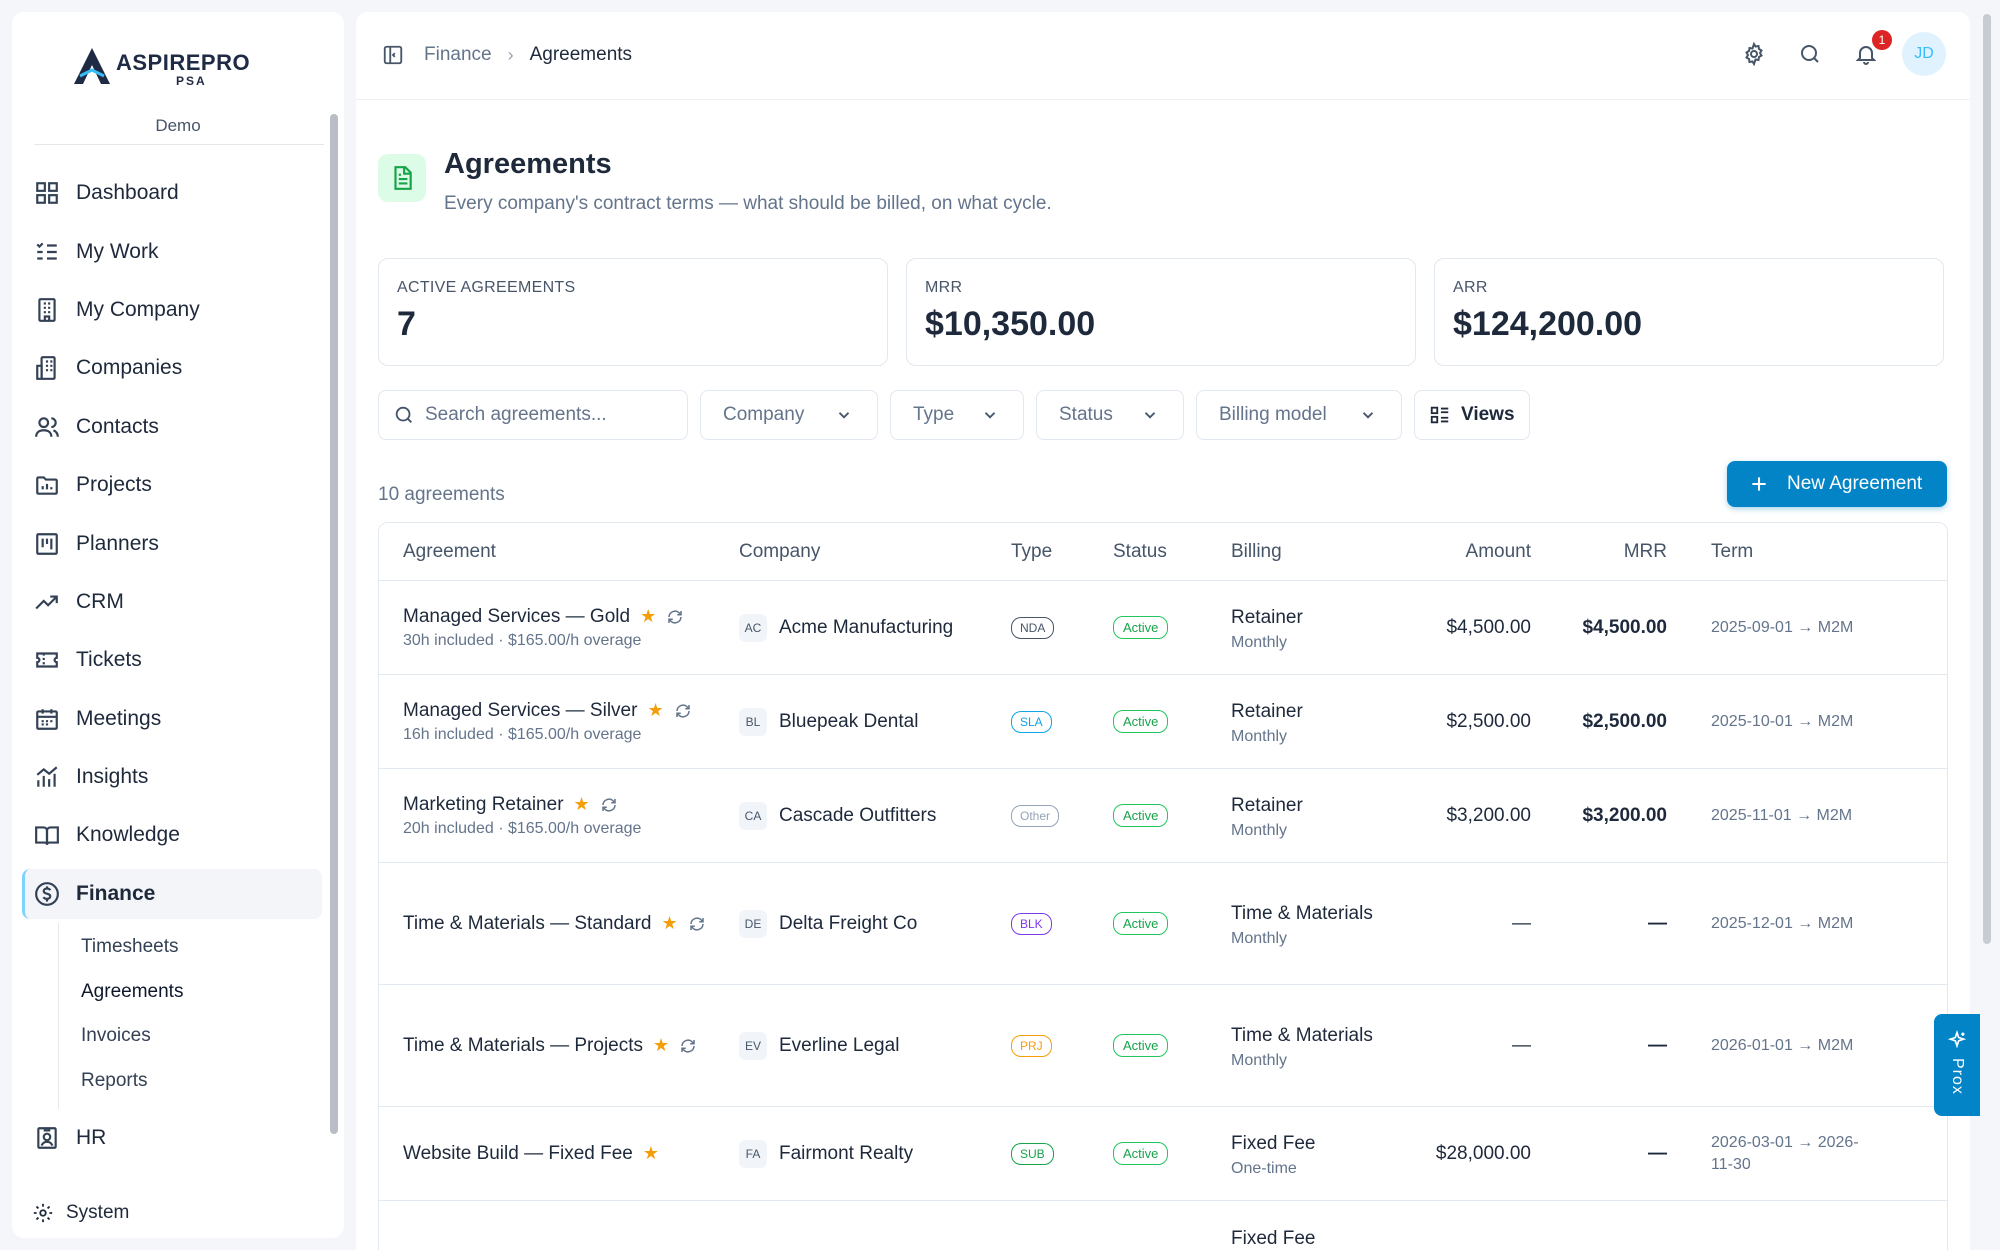 The width and height of the screenshot is (2000, 1250). I want to click on tenant-name: Demo, so click(178, 126).